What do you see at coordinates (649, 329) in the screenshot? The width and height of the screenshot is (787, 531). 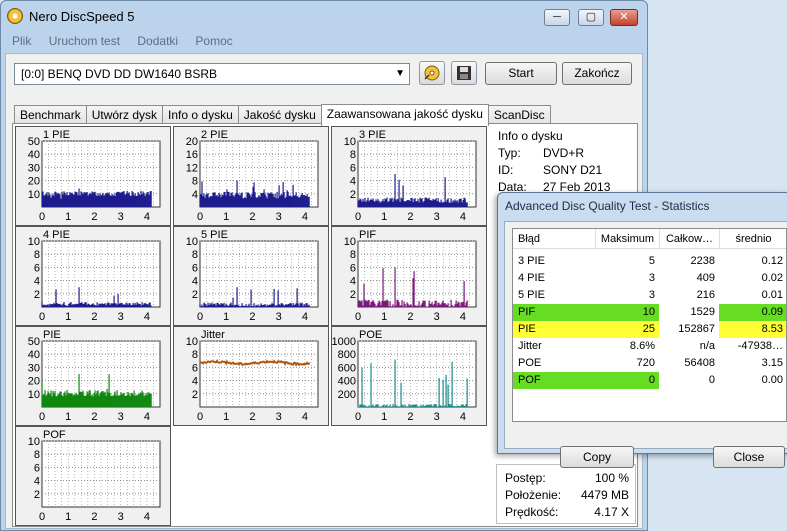 I see `statistics-row: PIE 25 152867 8.53` at bounding box center [649, 329].